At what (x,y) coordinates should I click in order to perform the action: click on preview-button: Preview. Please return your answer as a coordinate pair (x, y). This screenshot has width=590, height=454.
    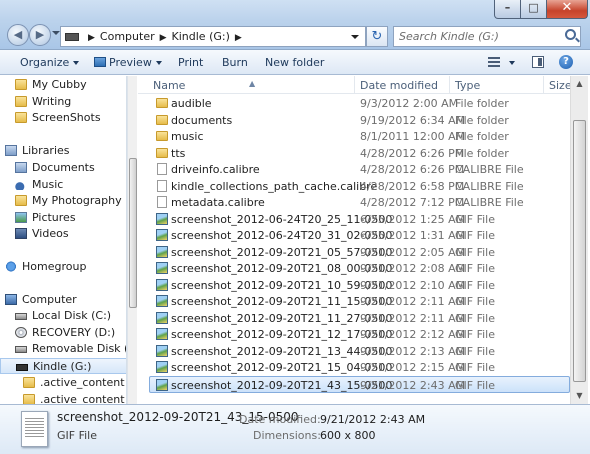
    Looking at the image, I should click on (128, 62).